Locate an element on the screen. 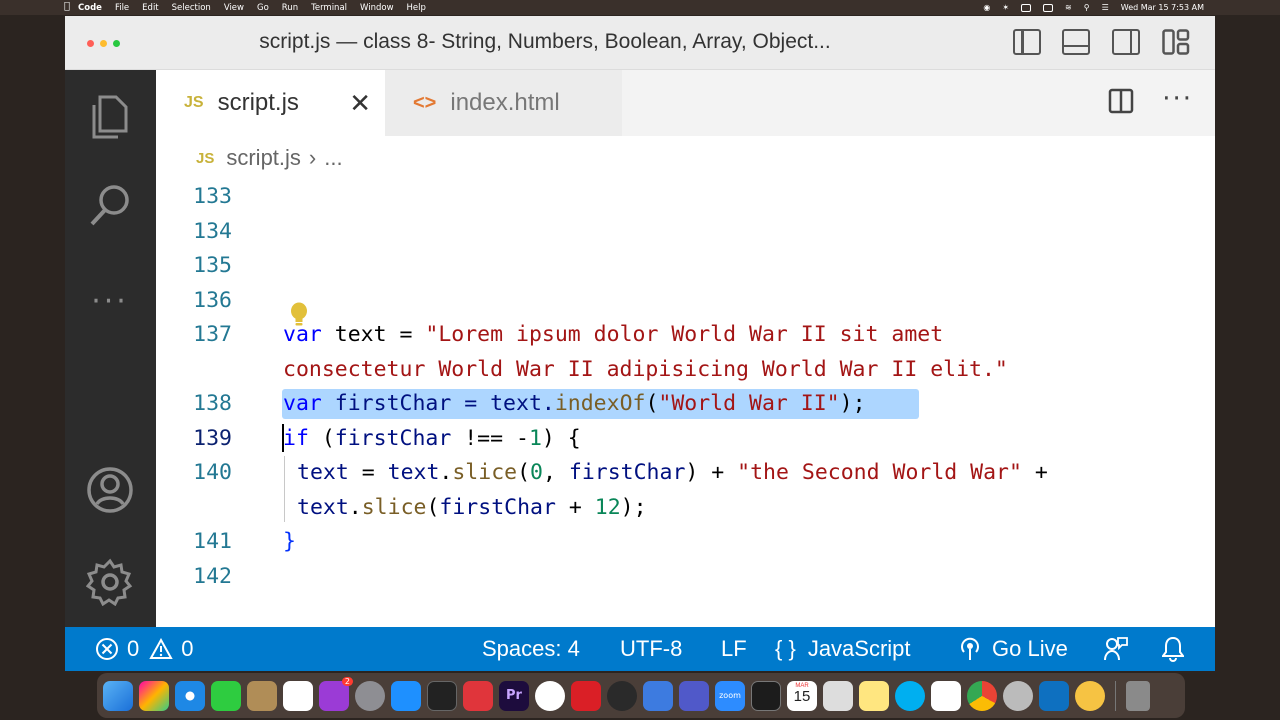  indent-guide is located at coordinates (284, 489).